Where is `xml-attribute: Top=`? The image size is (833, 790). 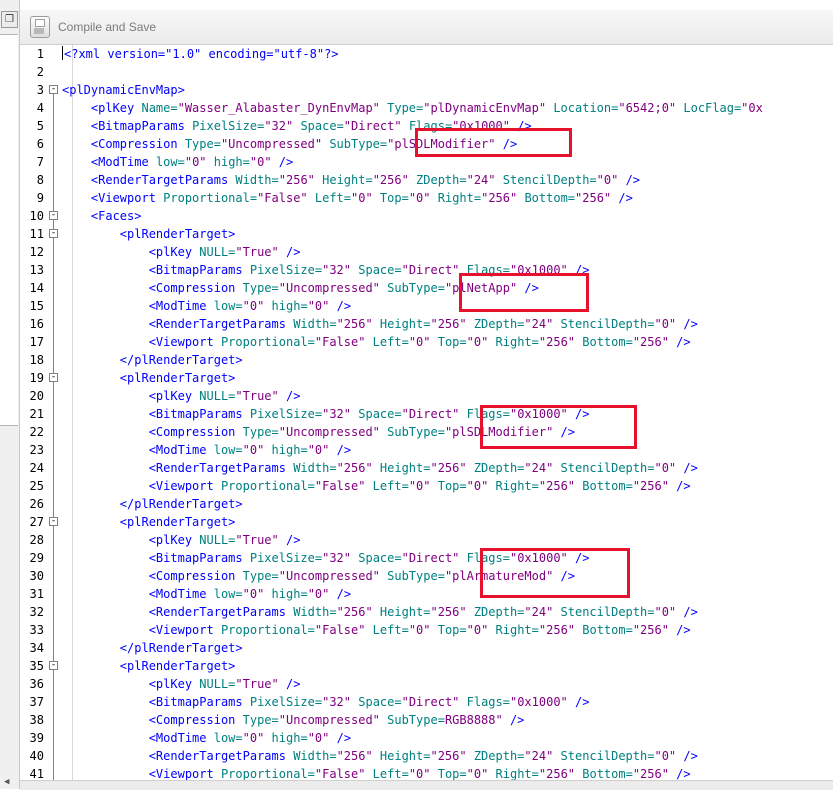
xml-attribute: Top= is located at coordinates (390, 198).